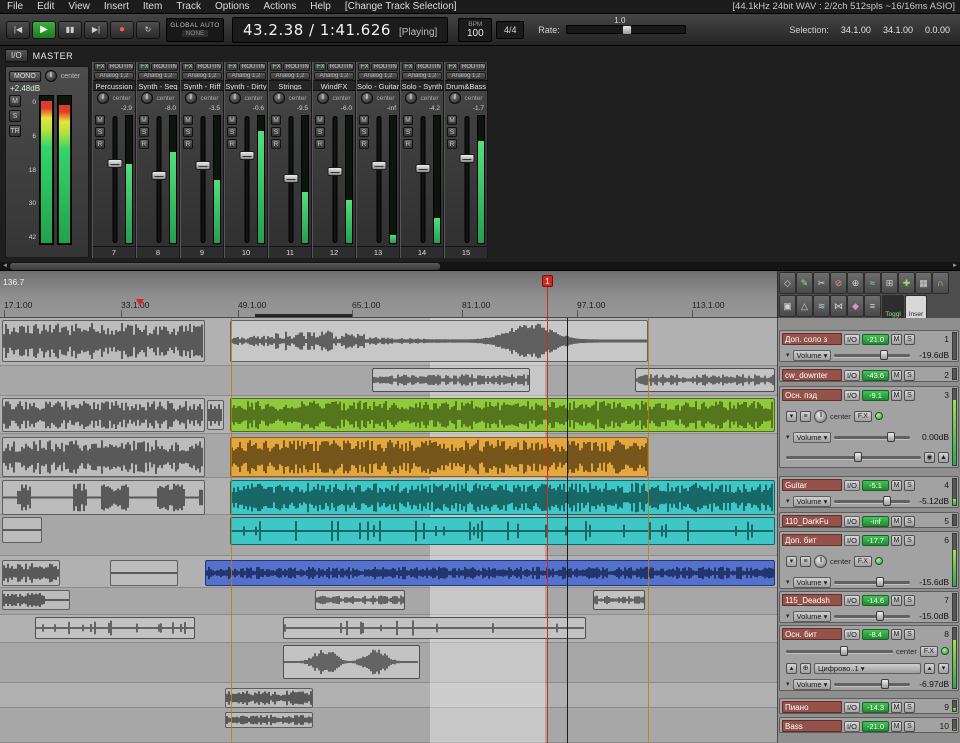  I want to click on fader-handle, so click(291, 179).